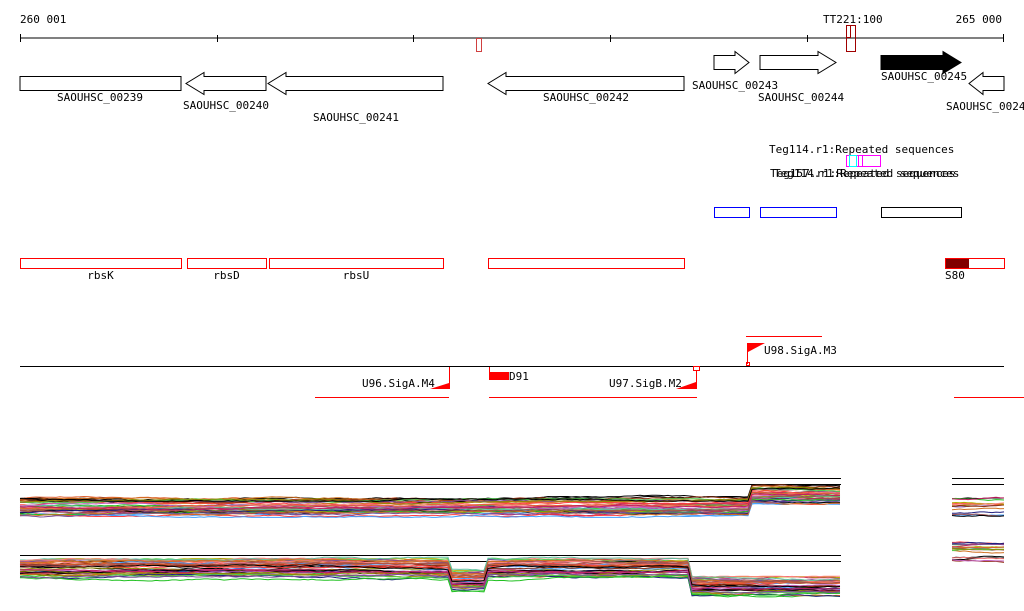  I want to click on operon-label: rbsK, so click(100, 275).